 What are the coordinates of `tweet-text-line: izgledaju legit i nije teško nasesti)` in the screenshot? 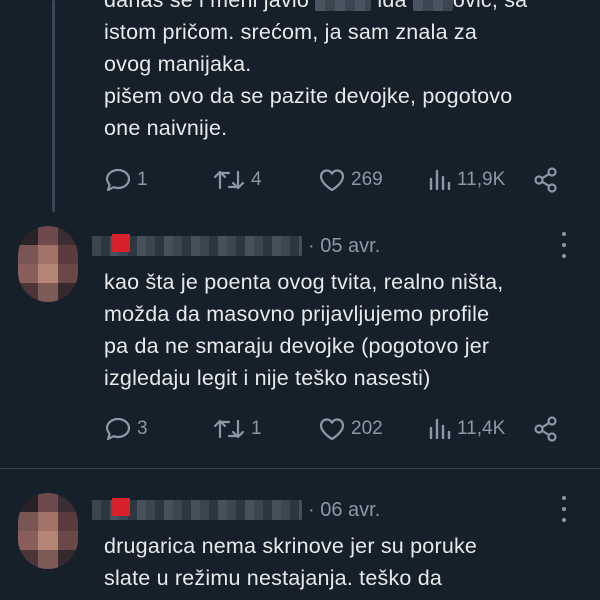 It's located at (267, 378).